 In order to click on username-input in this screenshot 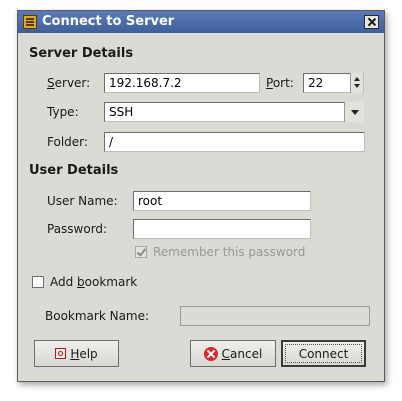, I will do `click(222, 201)`.